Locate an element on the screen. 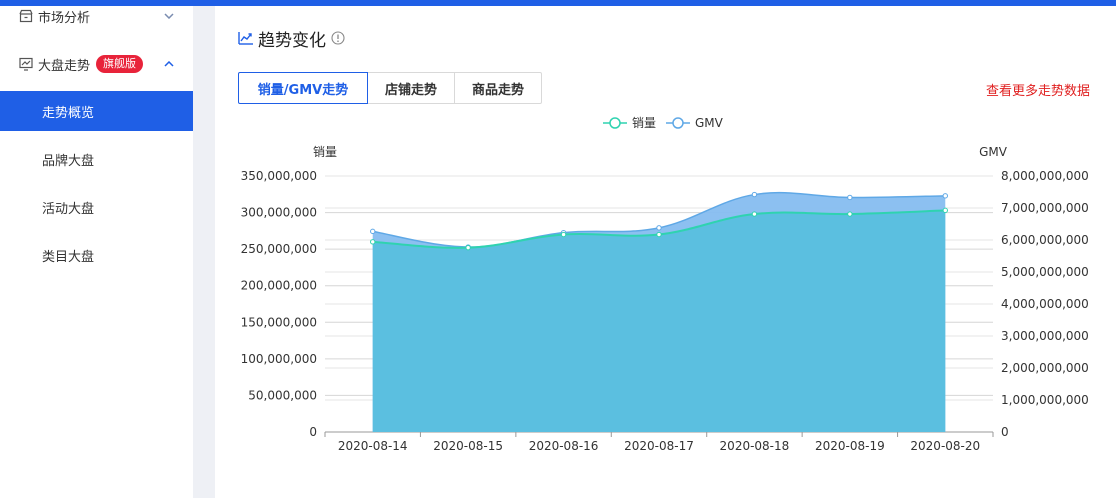  flagship-badge: 旗舰版 is located at coordinates (120, 64).